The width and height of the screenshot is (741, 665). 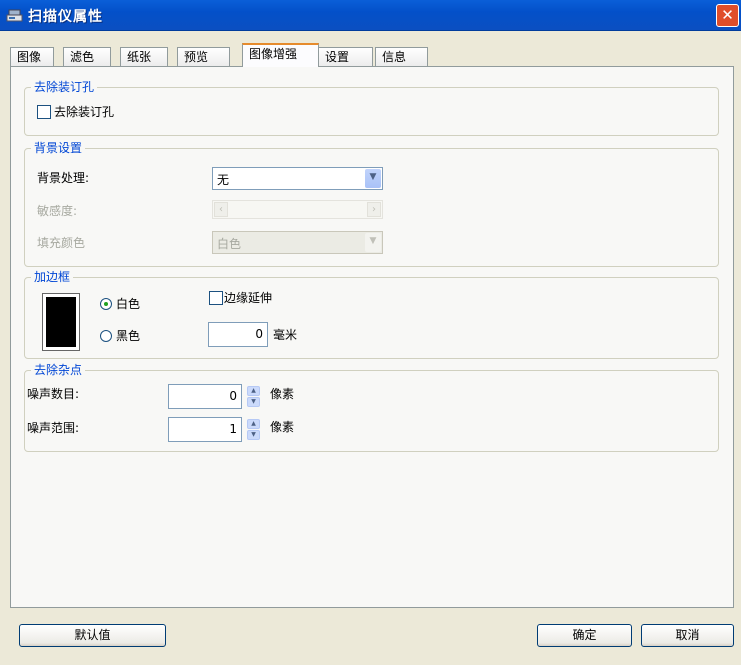 I want to click on edge-extend-checkbox, so click(x=216, y=298).